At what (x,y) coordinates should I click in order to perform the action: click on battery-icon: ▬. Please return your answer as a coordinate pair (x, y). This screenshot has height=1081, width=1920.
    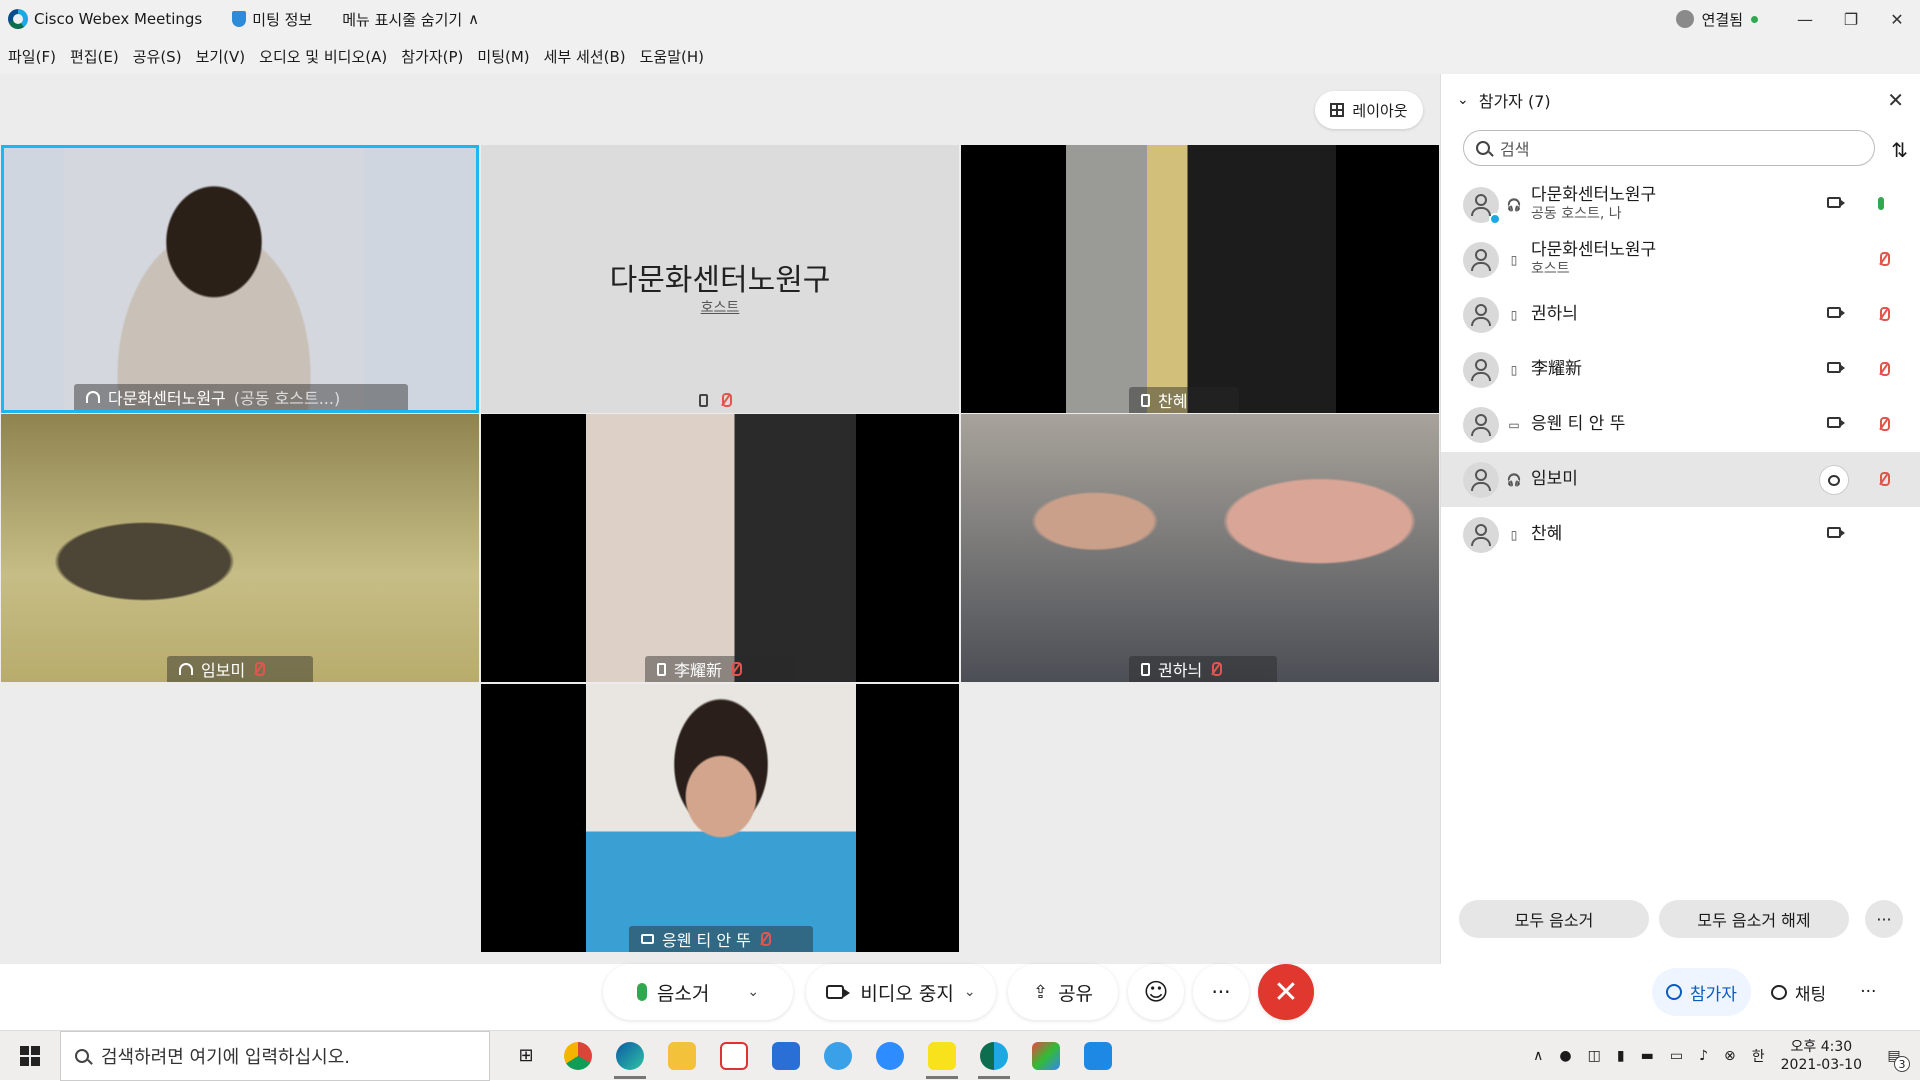
    Looking at the image, I should click on (1647, 1056).